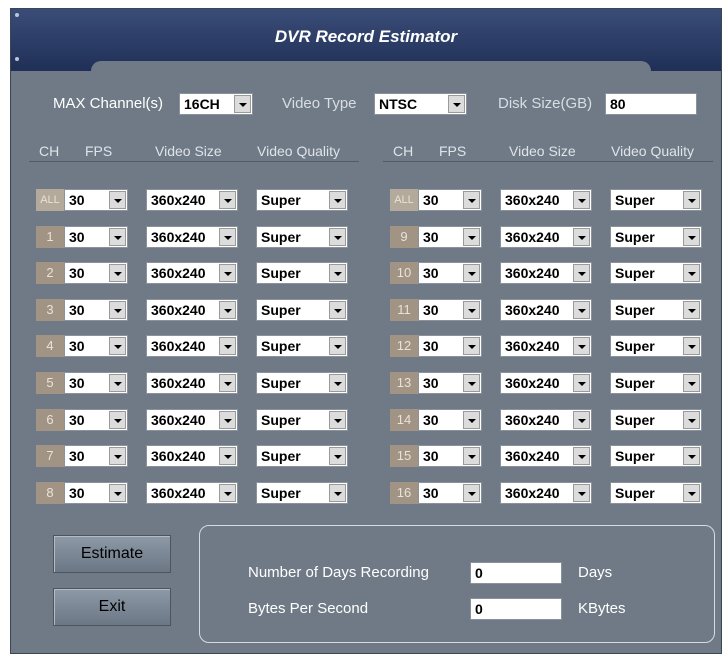 This screenshot has height=656, width=723. What do you see at coordinates (216, 104) in the screenshot?
I see `max-channels-select: 16CH` at bounding box center [216, 104].